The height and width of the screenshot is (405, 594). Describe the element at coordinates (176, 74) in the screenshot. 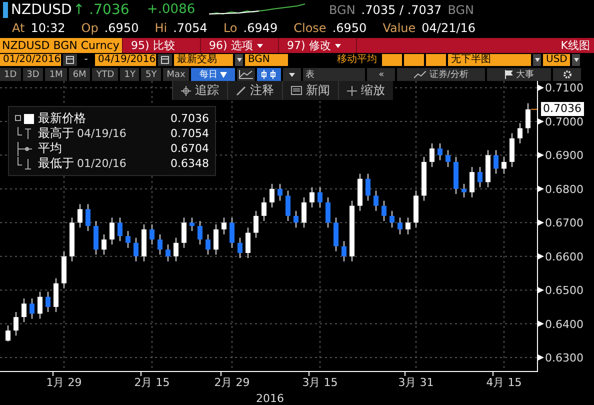

I see `period-tab: Max` at that location.